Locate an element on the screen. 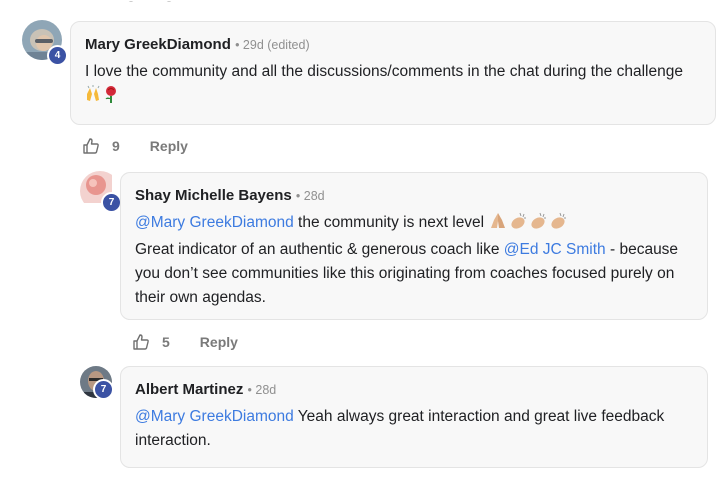  like-button: 9 is located at coordinates (101, 146).